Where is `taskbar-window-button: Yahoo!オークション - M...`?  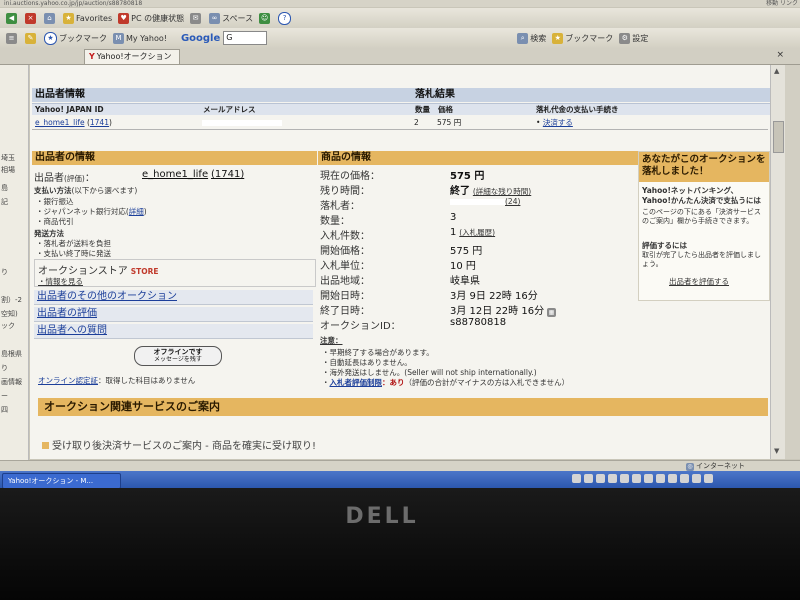
taskbar-window-button: Yahoo!オークション - M... is located at coordinates (61, 481).